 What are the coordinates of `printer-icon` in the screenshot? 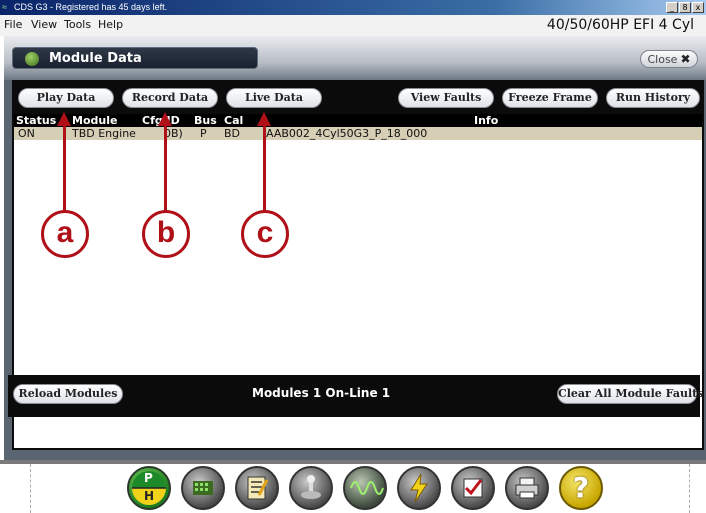 It's located at (527, 488).